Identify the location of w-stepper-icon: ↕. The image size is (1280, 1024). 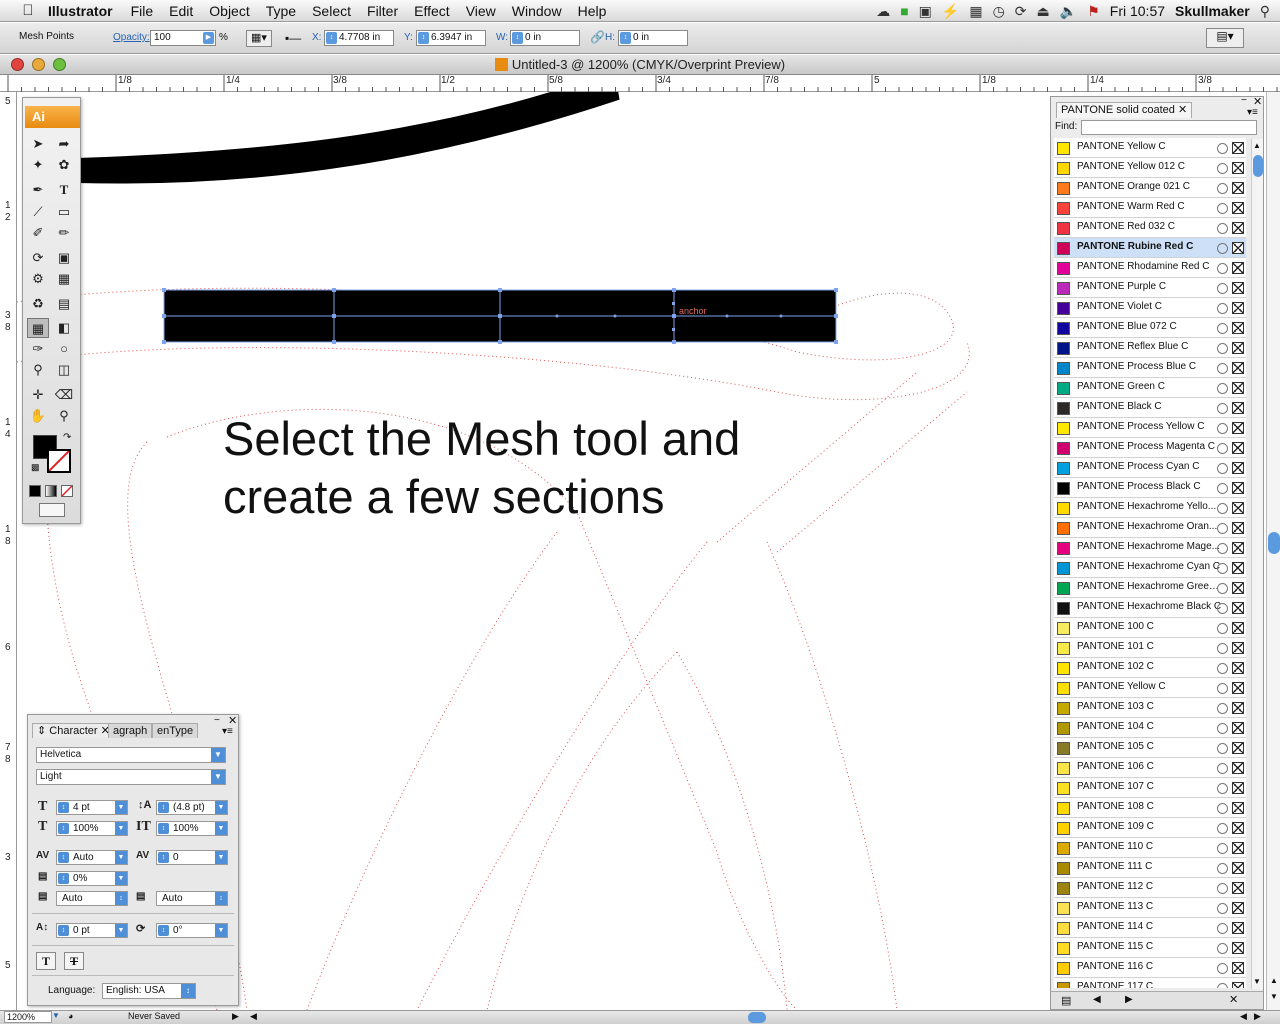
(517, 38).